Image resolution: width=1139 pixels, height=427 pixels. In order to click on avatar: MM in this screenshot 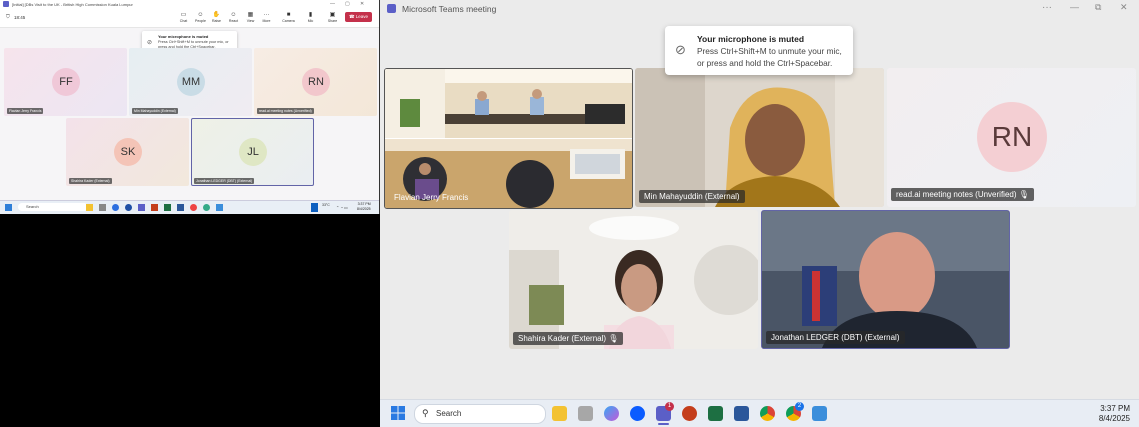, I will do `click(191, 82)`.